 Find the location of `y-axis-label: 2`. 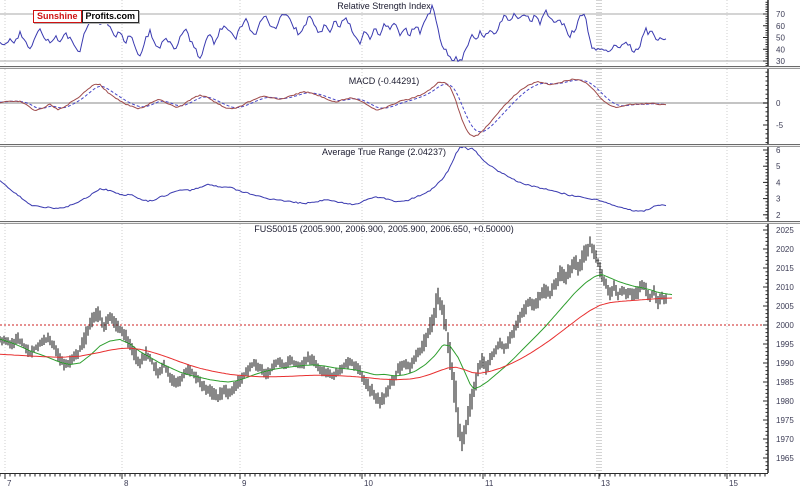

y-axis-label: 2 is located at coordinates (778, 215).